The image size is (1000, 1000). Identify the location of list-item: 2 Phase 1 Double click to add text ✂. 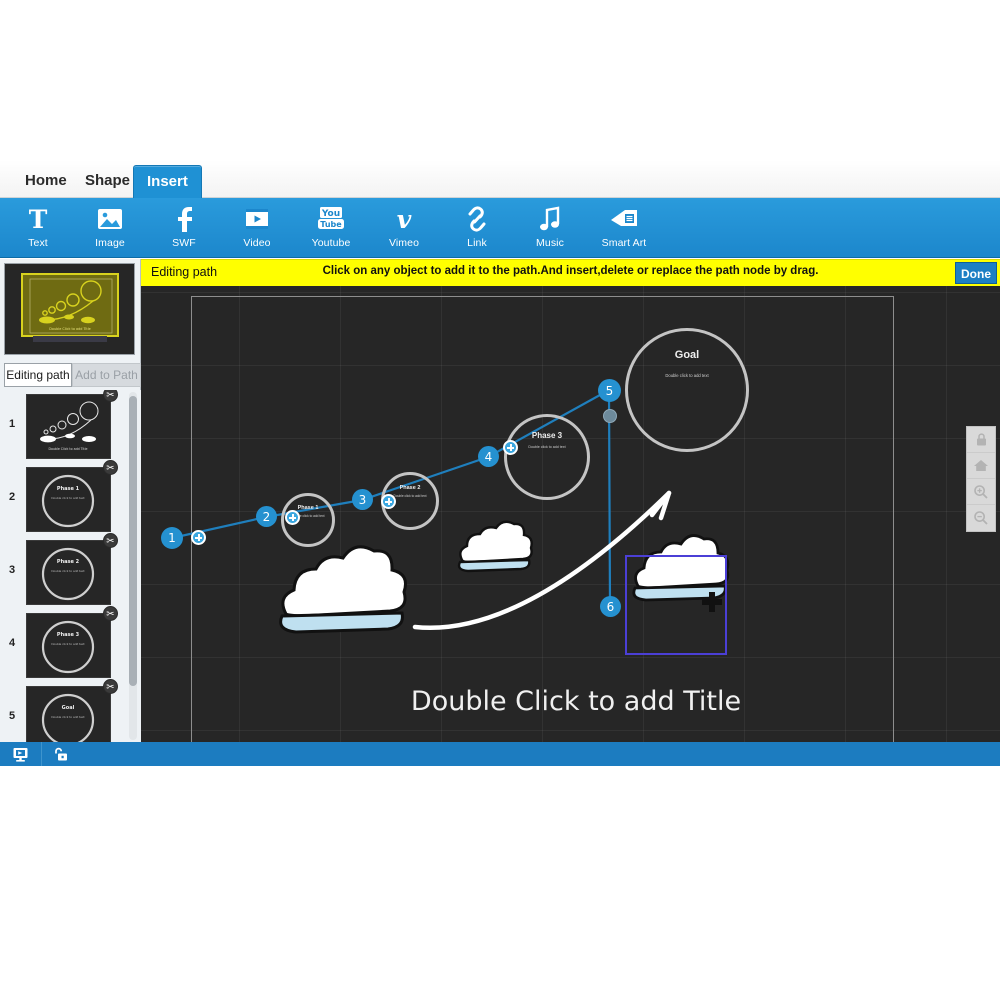
(70, 498).